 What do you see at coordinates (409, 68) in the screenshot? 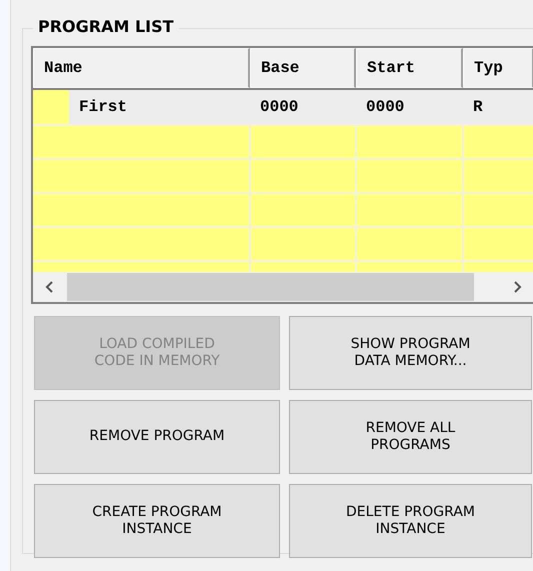
I see `column-header: Start` at bounding box center [409, 68].